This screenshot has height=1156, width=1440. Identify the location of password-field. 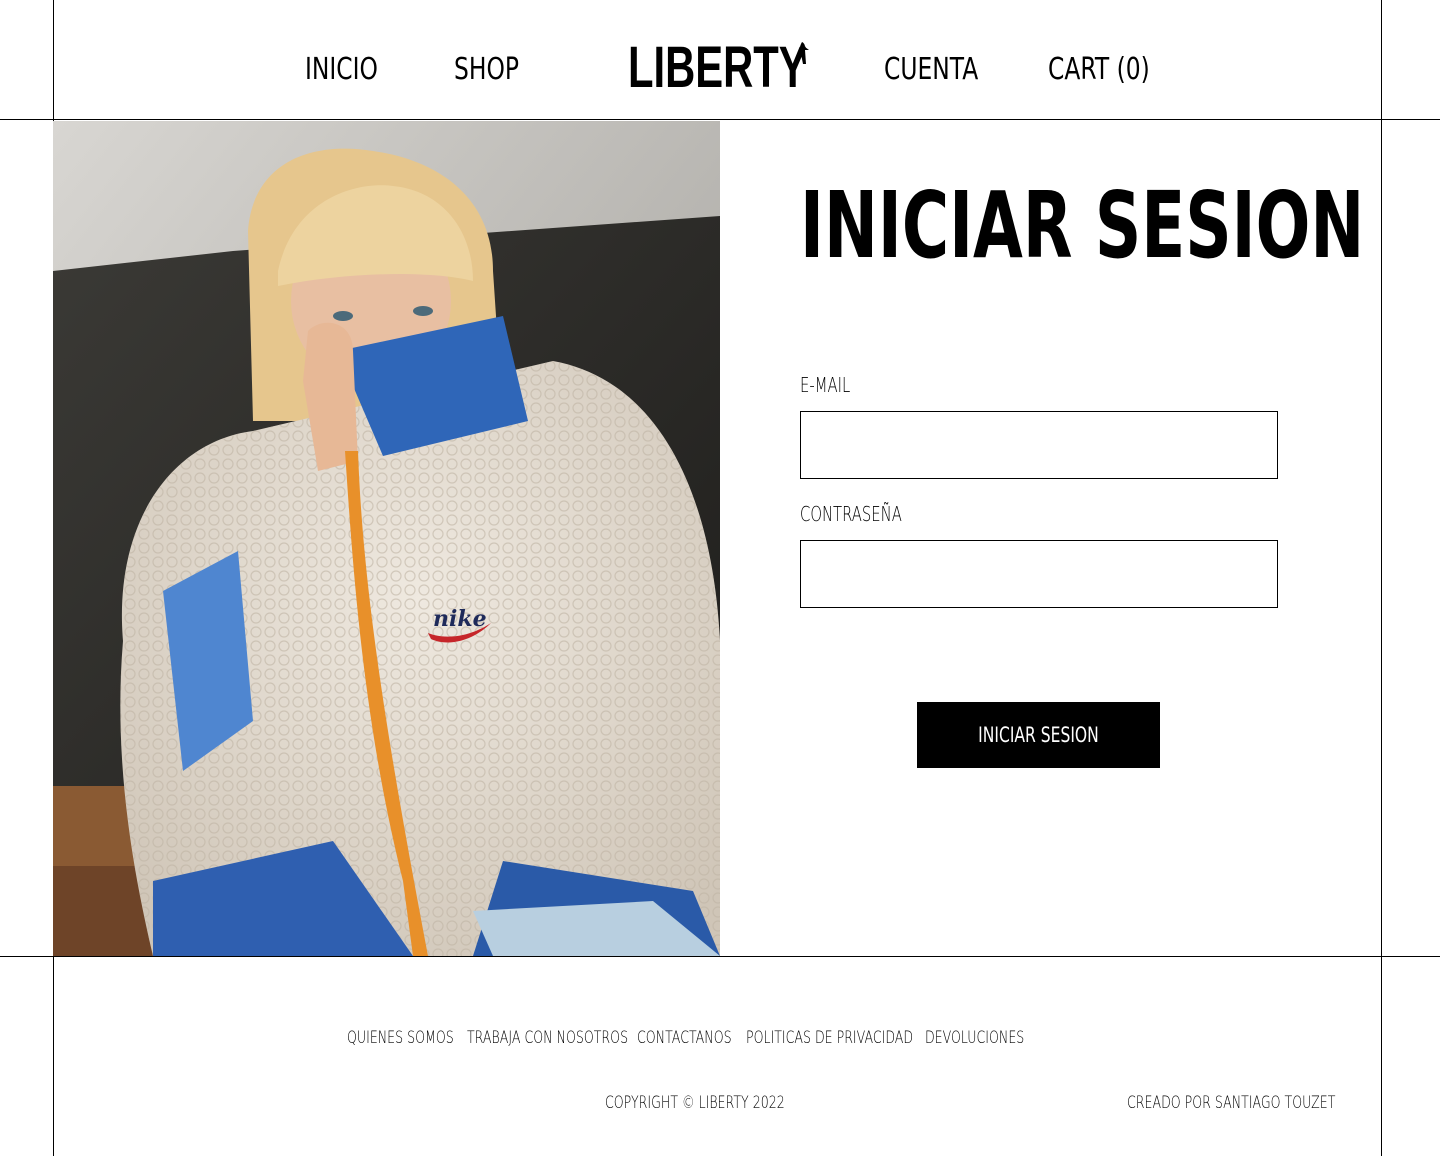
(1039, 574).